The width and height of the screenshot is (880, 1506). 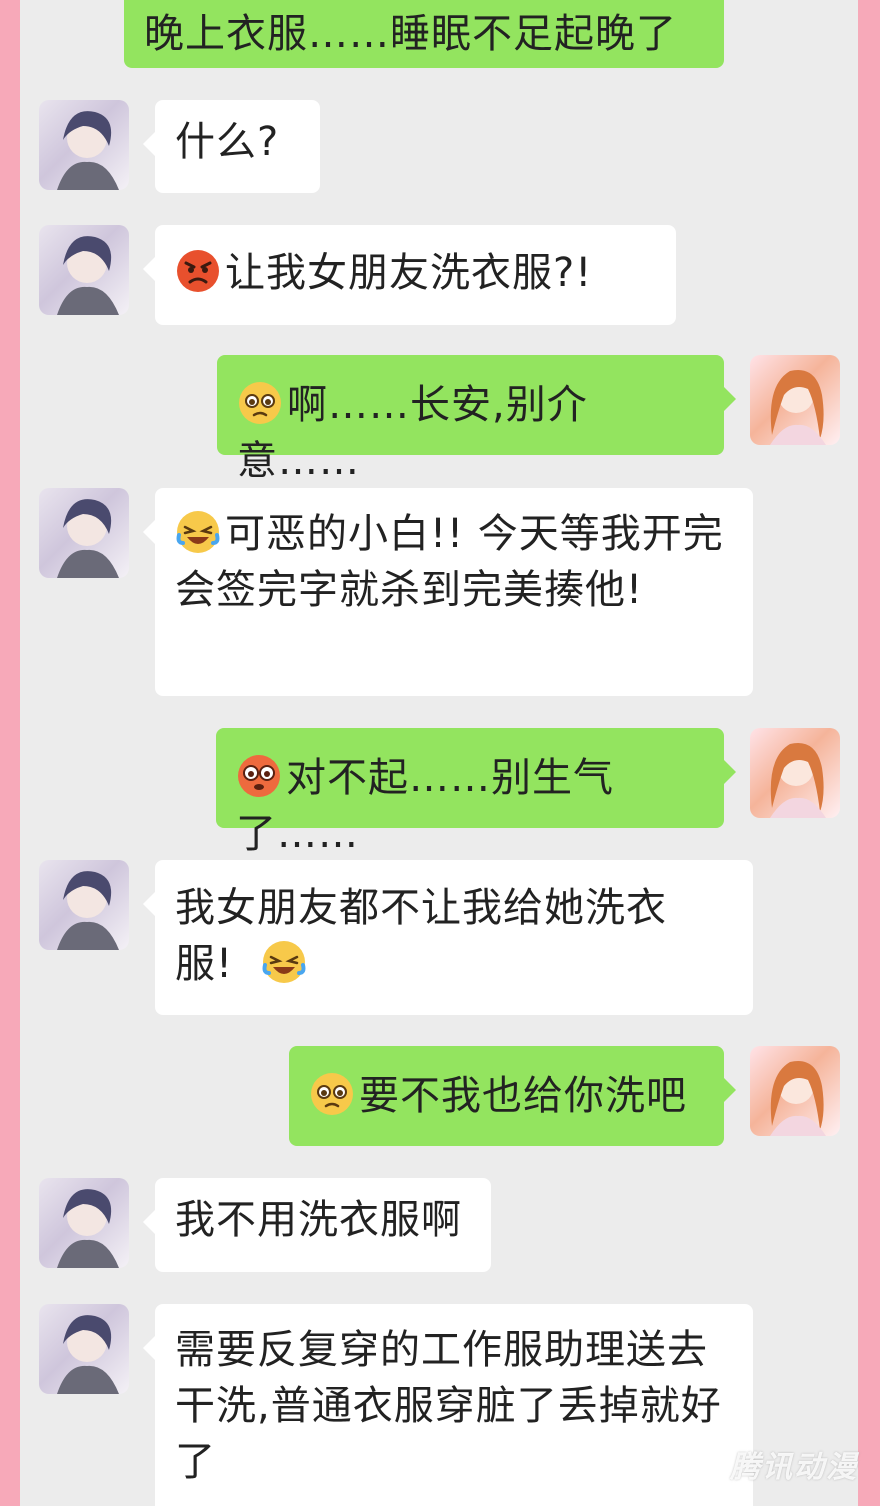 I want to click on message-text: 需要反复穿的工作服助理送去干洗,普通衣服穿脏了丢掉就好了, so click(x=448, y=1406).